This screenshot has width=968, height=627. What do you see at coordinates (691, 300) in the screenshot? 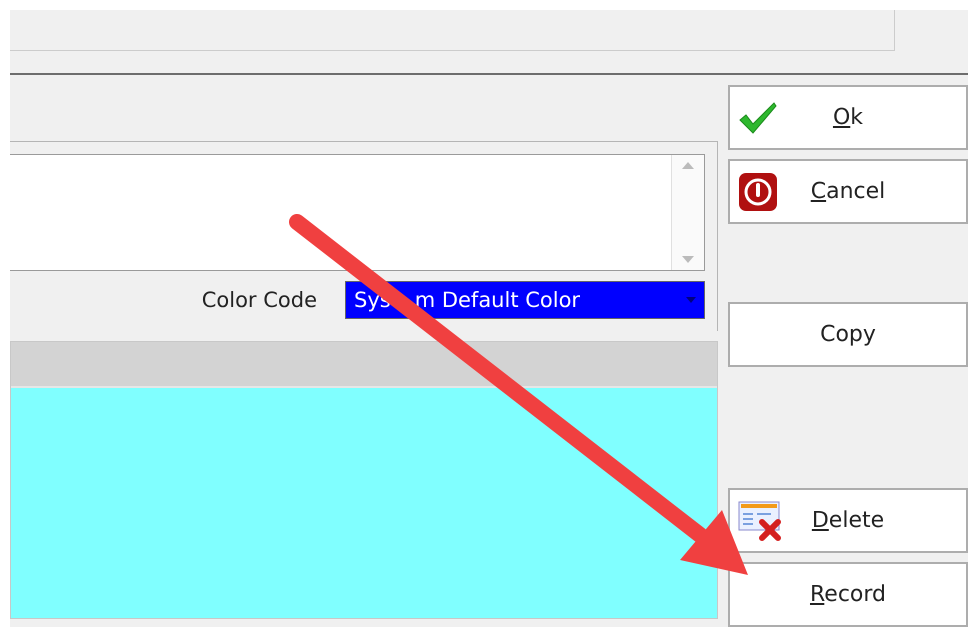
I see `dropdown-caret-icon` at bounding box center [691, 300].